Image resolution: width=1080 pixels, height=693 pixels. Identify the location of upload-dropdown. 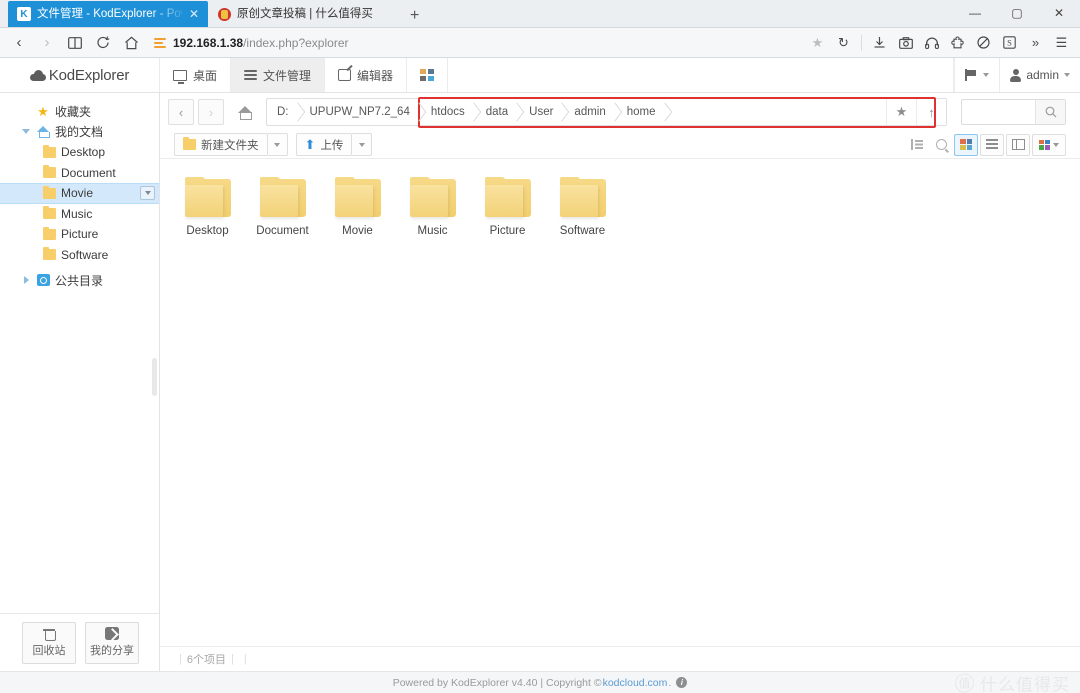
(362, 144).